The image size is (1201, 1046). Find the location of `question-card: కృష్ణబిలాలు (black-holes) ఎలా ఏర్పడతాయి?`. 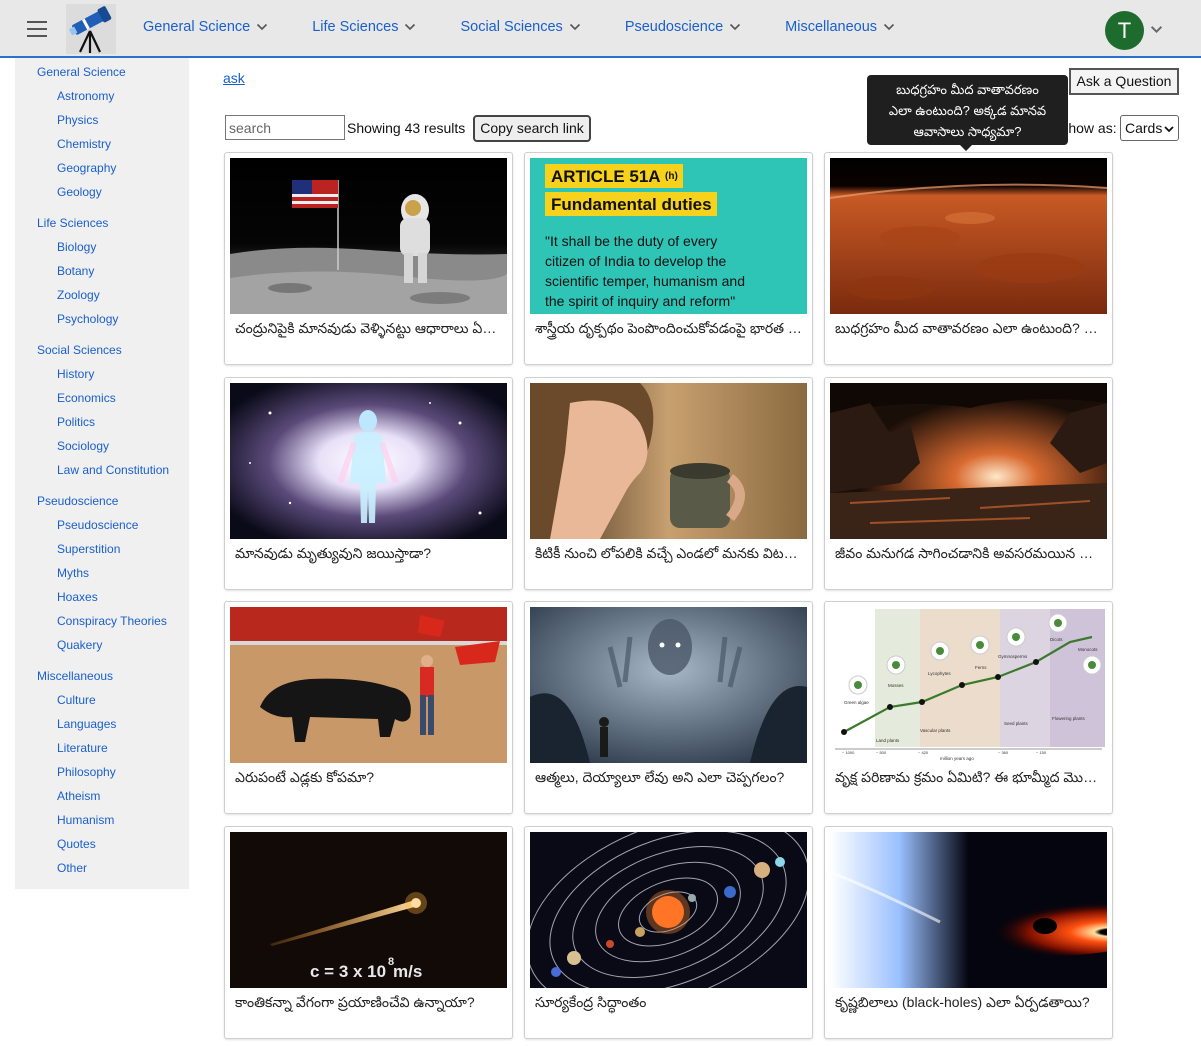

question-card: కృష్ణబిలాలు (black-holes) ఎలా ఏర్పడతాయి? is located at coordinates (968, 932).